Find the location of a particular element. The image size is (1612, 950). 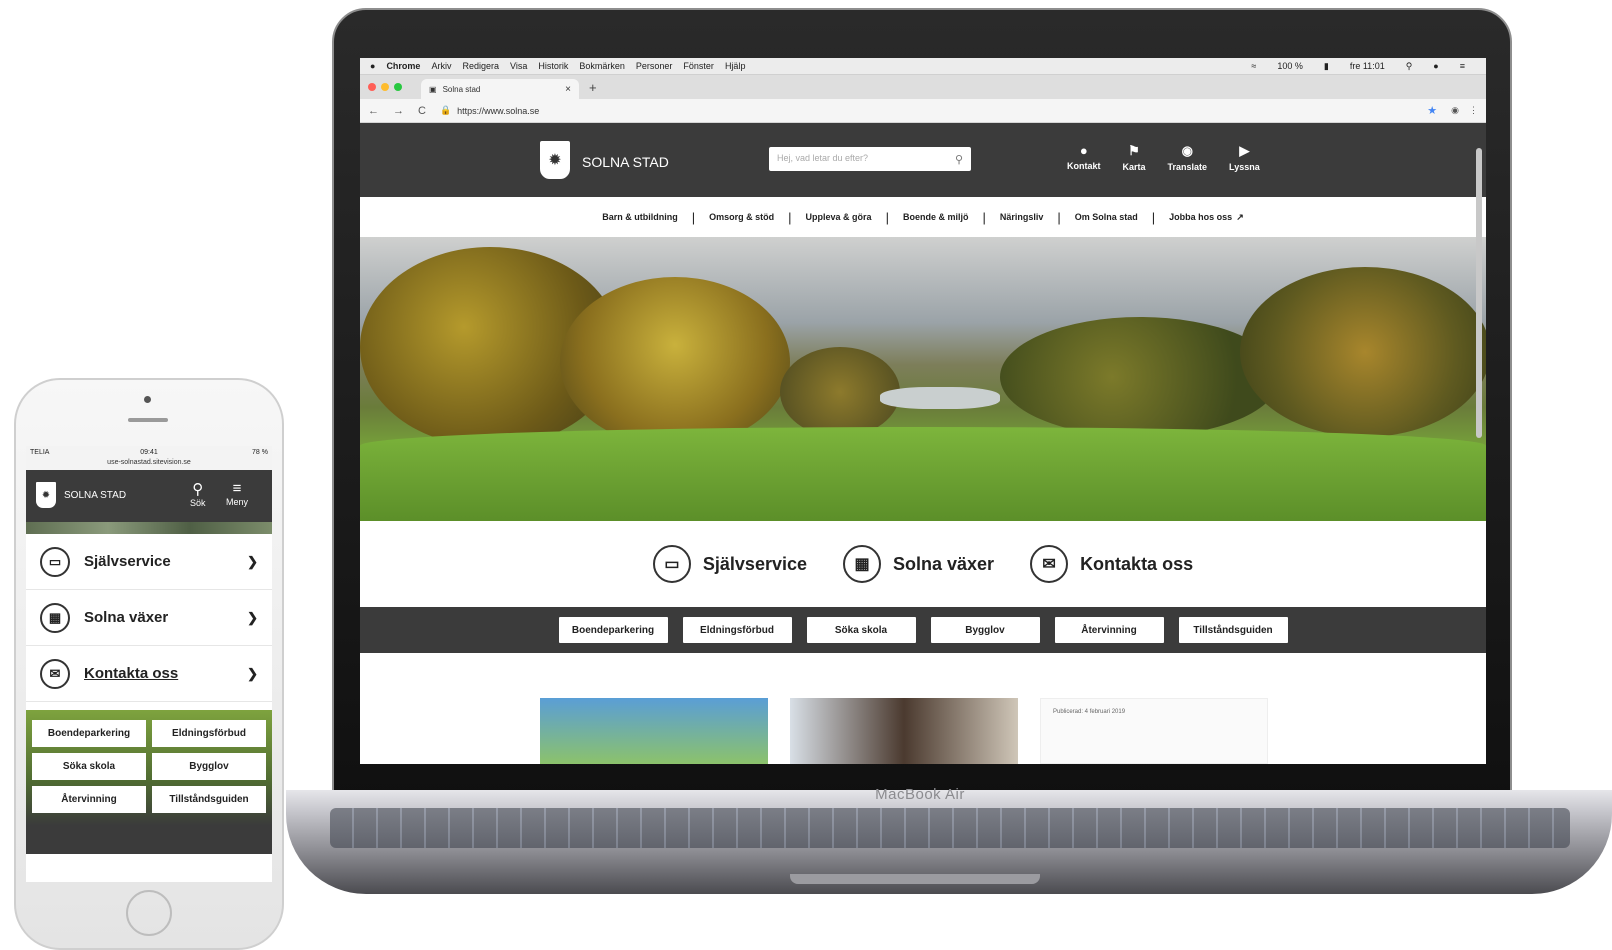

phone-link-label: Kontakta oss is located at coordinates (131, 673).